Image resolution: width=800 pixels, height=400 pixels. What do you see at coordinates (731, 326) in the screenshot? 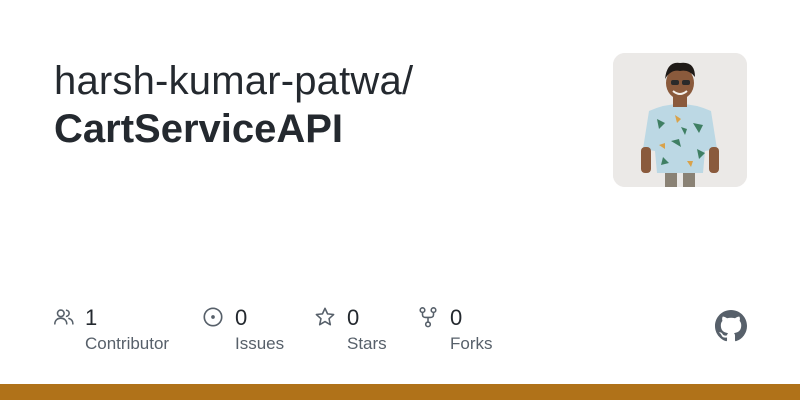
I see `github-mark-icon` at bounding box center [731, 326].